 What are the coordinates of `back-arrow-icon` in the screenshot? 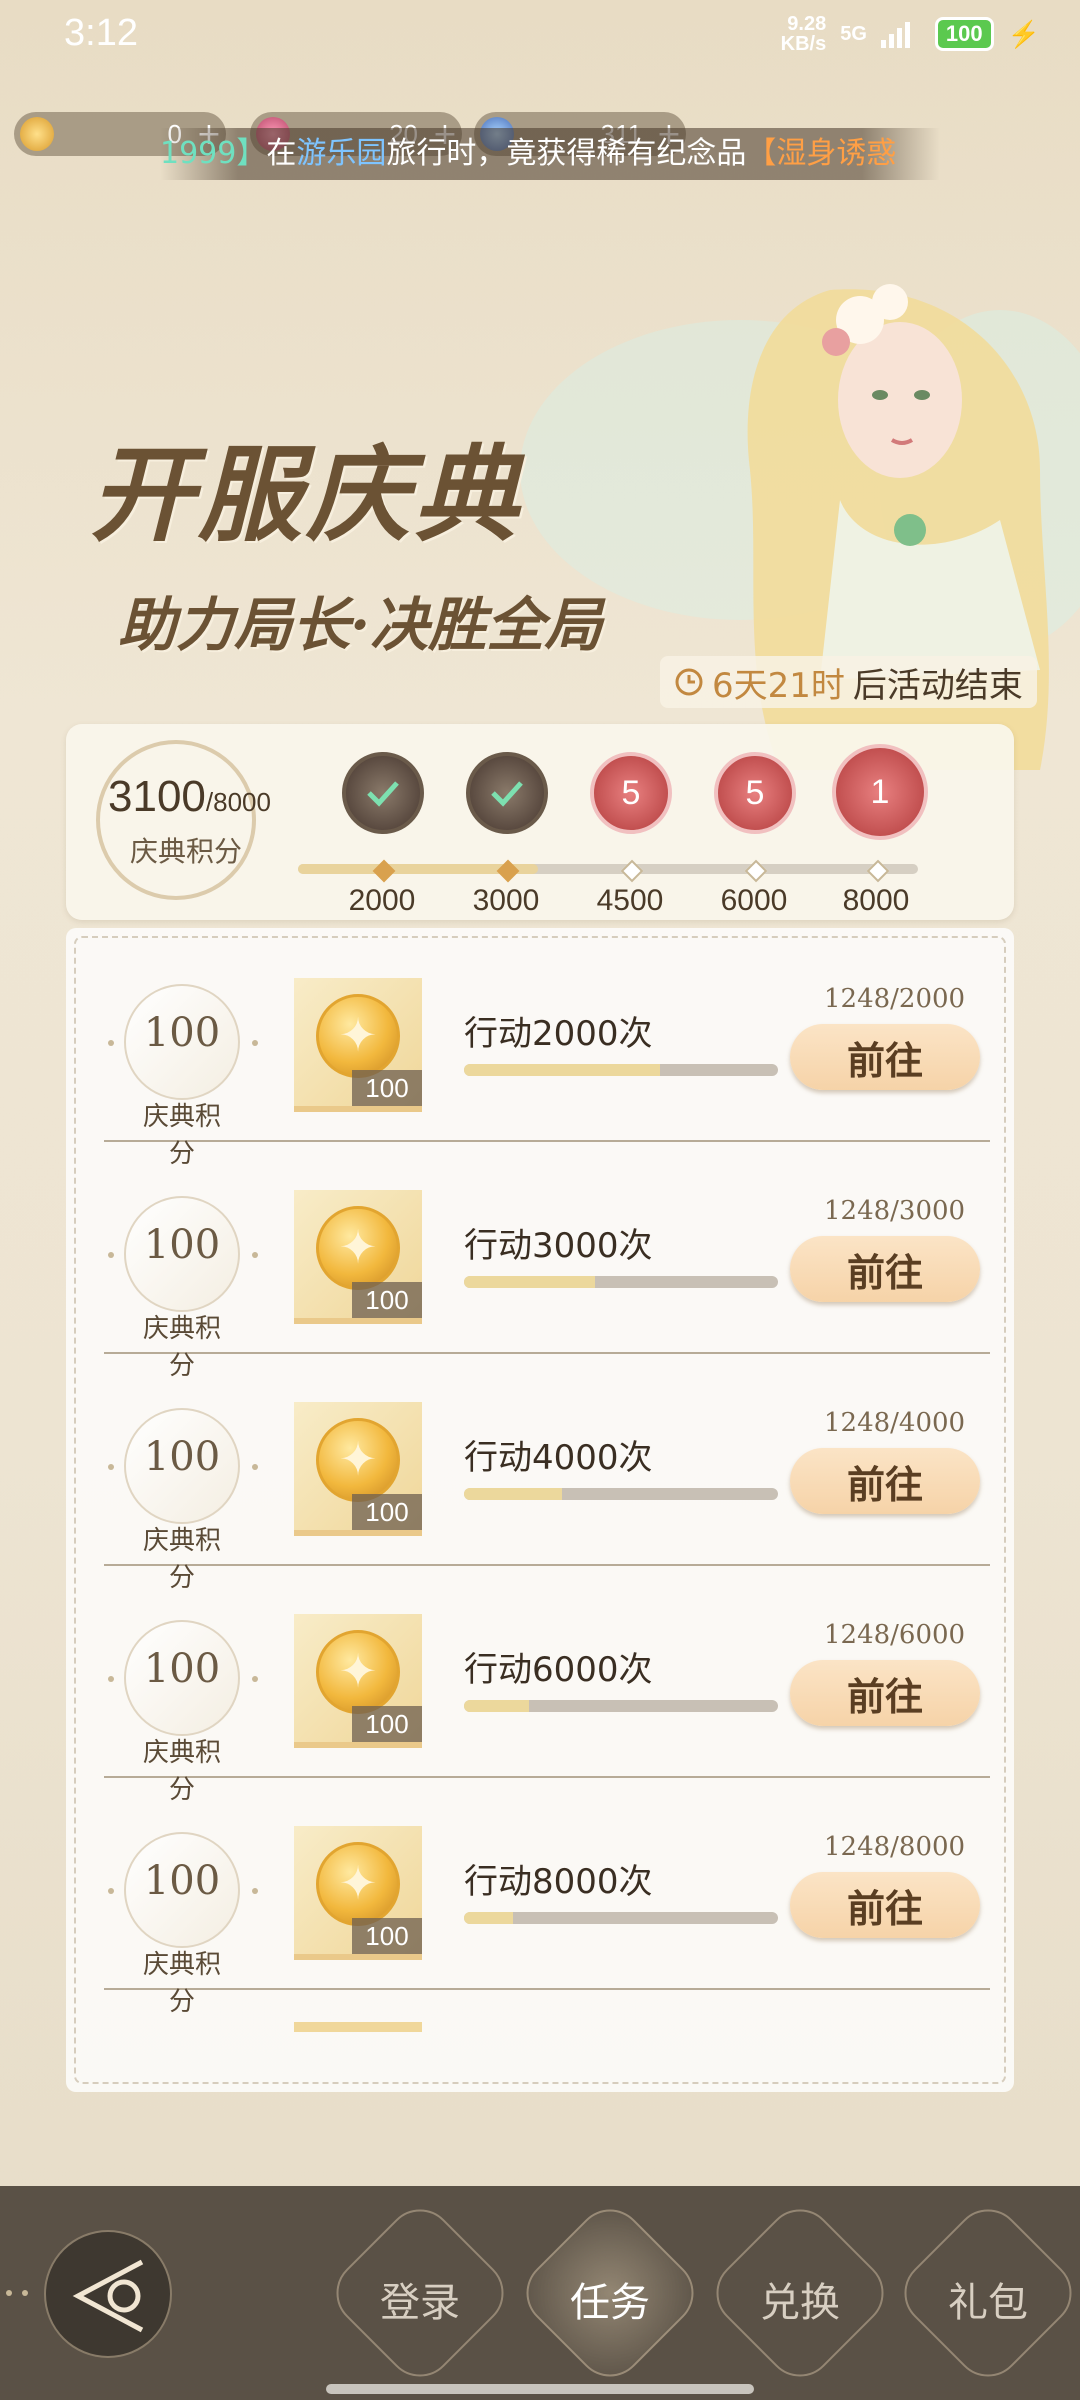 It's located at (108, 2296).